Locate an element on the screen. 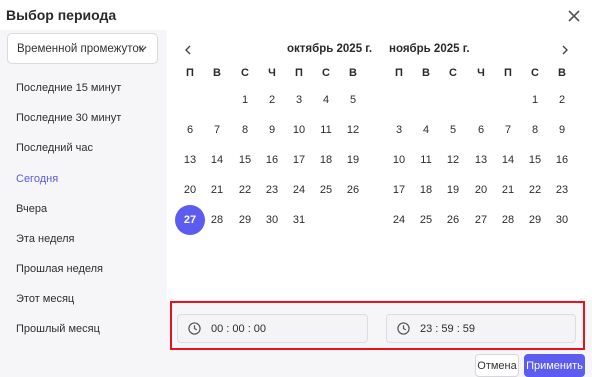  preset-item: Последние 15 минут is located at coordinates (68, 88).